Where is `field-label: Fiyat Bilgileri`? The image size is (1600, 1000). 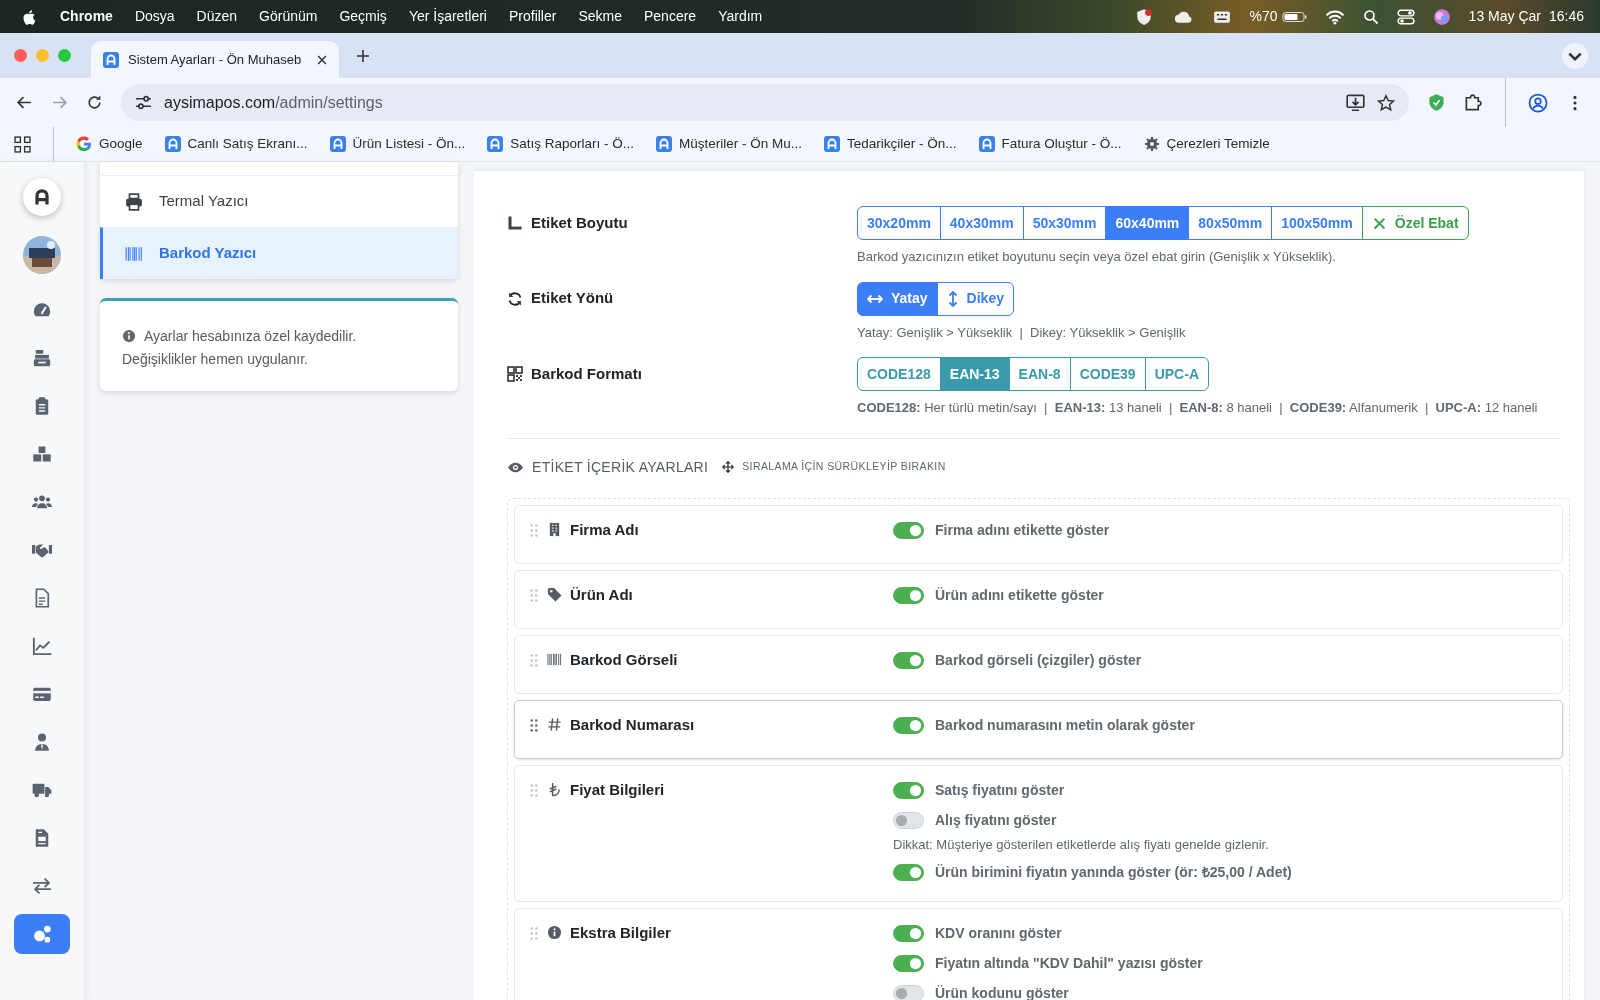
field-label: Fiyat Bilgileri is located at coordinates (617, 789).